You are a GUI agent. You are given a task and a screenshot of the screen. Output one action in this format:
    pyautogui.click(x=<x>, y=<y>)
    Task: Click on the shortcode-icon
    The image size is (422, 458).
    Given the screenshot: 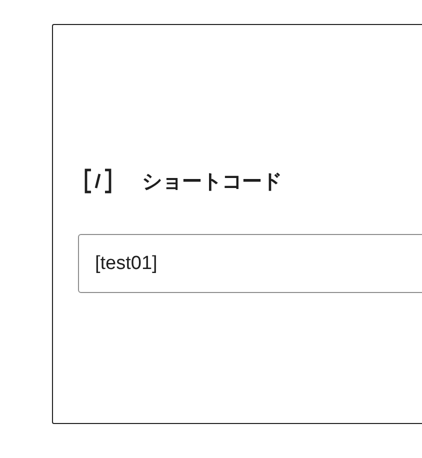 What is the action you would take?
    pyautogui.click(x=98, y=181)
    